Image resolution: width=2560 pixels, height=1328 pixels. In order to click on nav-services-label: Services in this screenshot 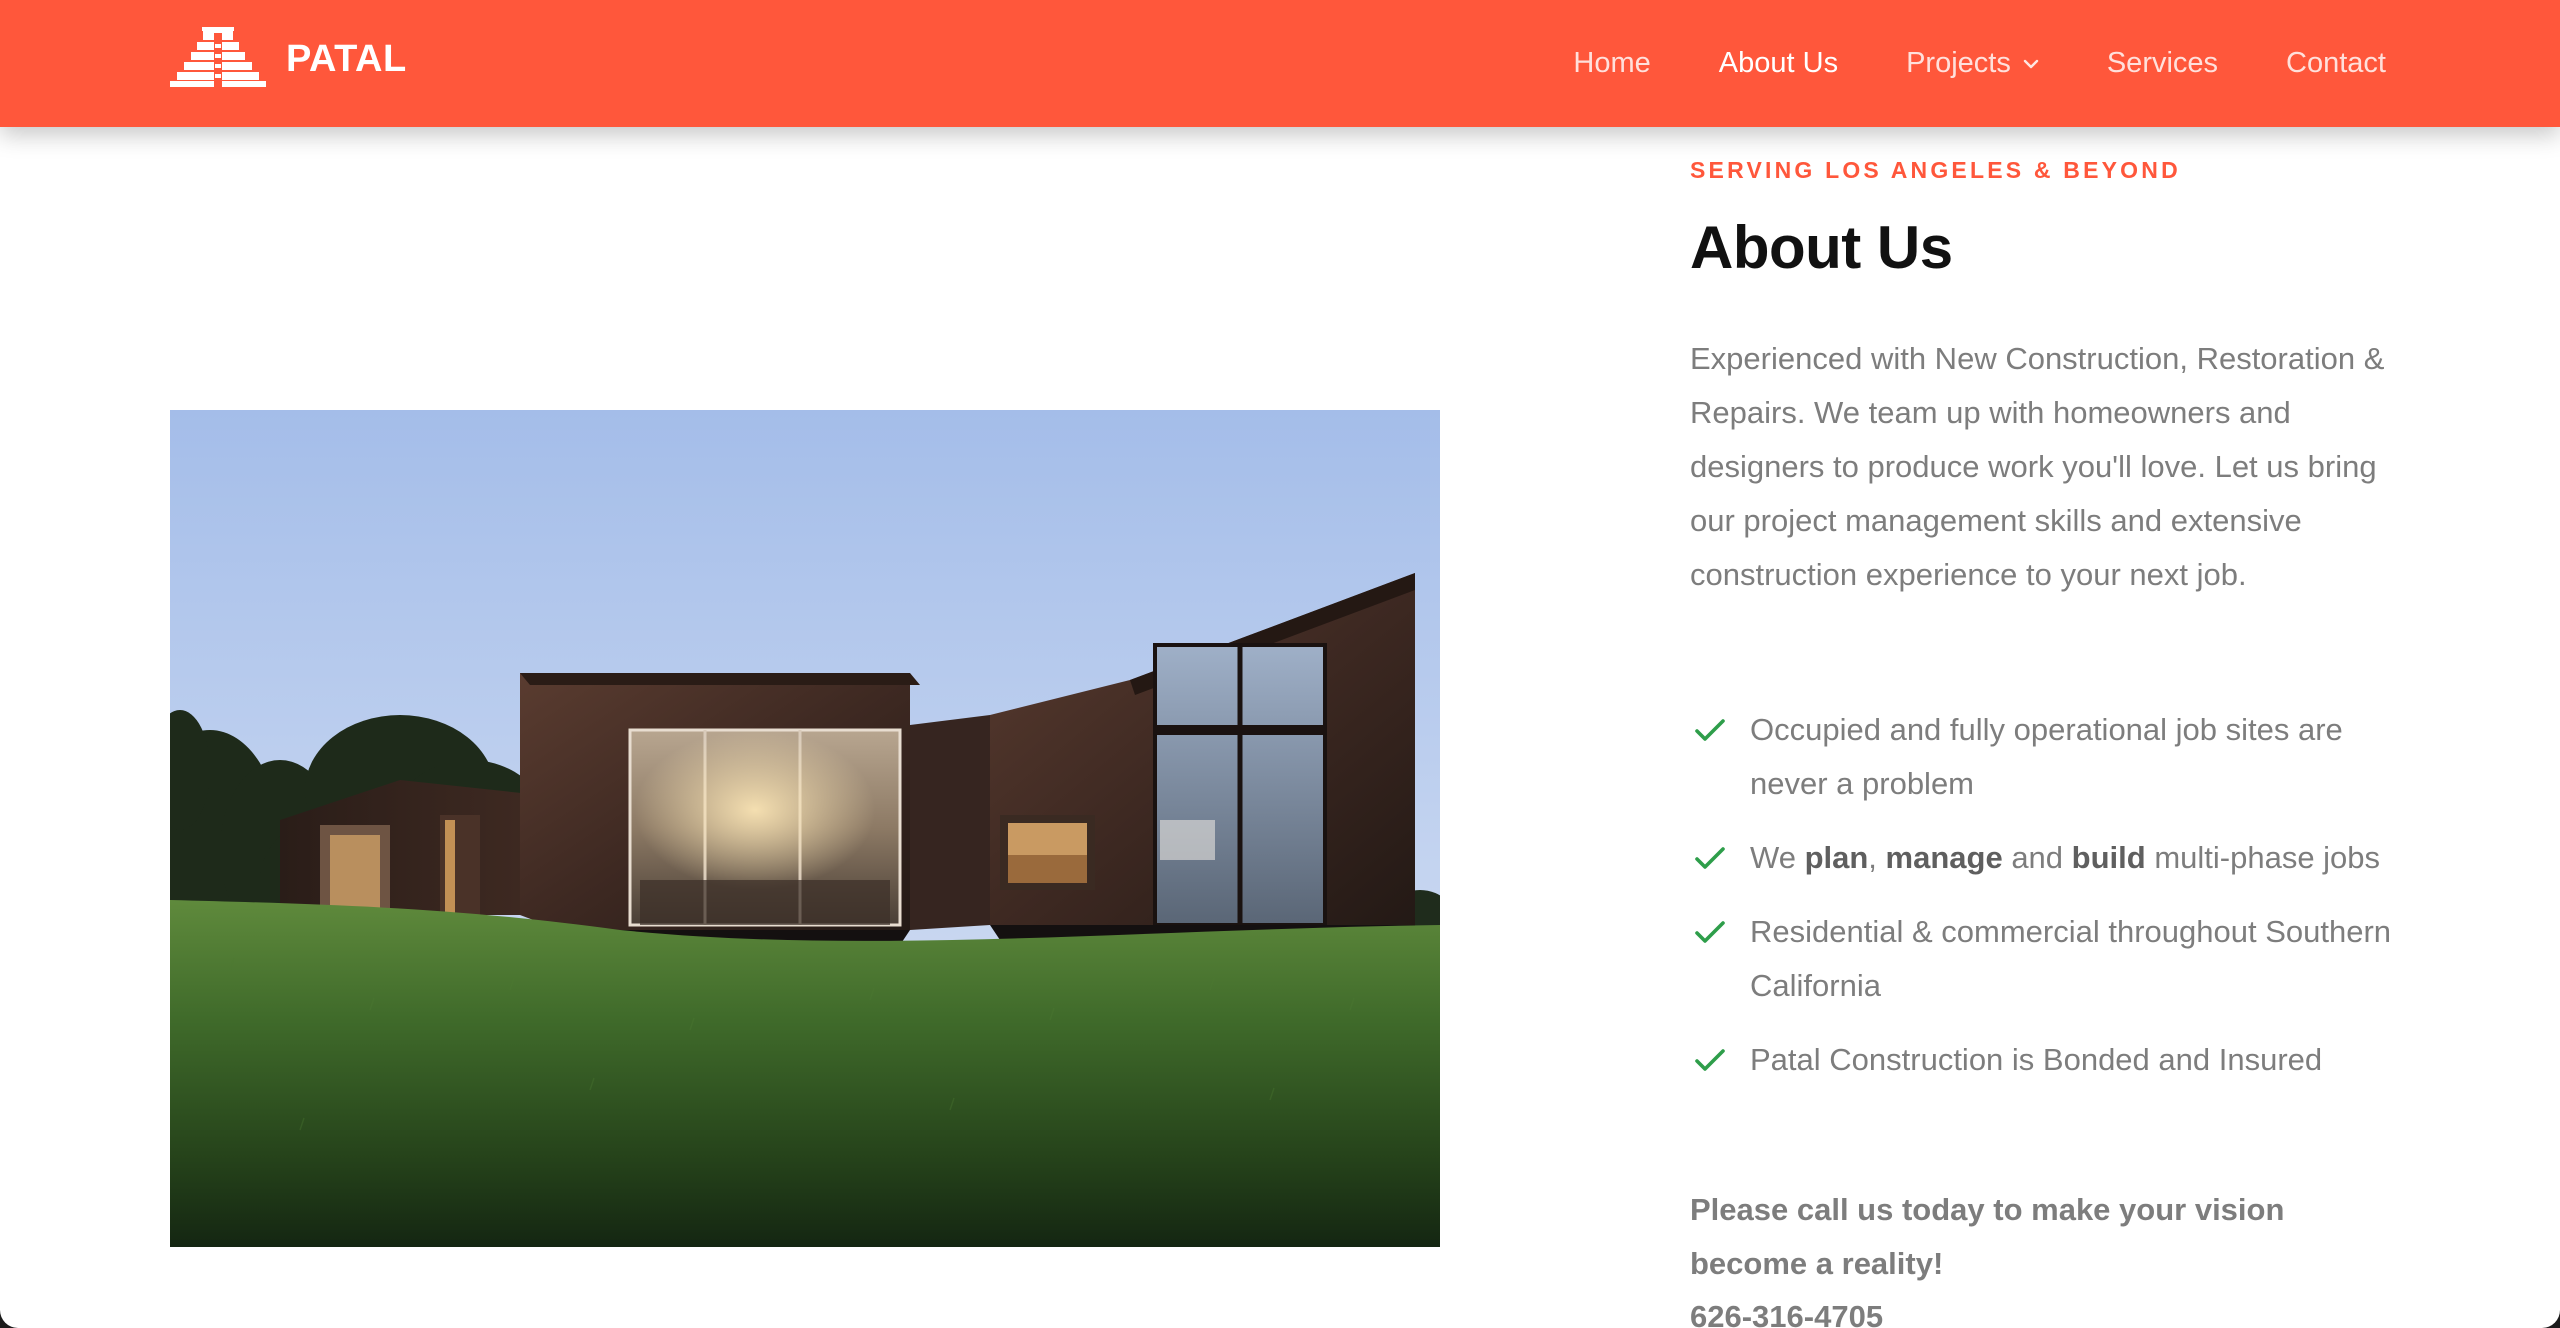, I will do `click(2162, 63)`.